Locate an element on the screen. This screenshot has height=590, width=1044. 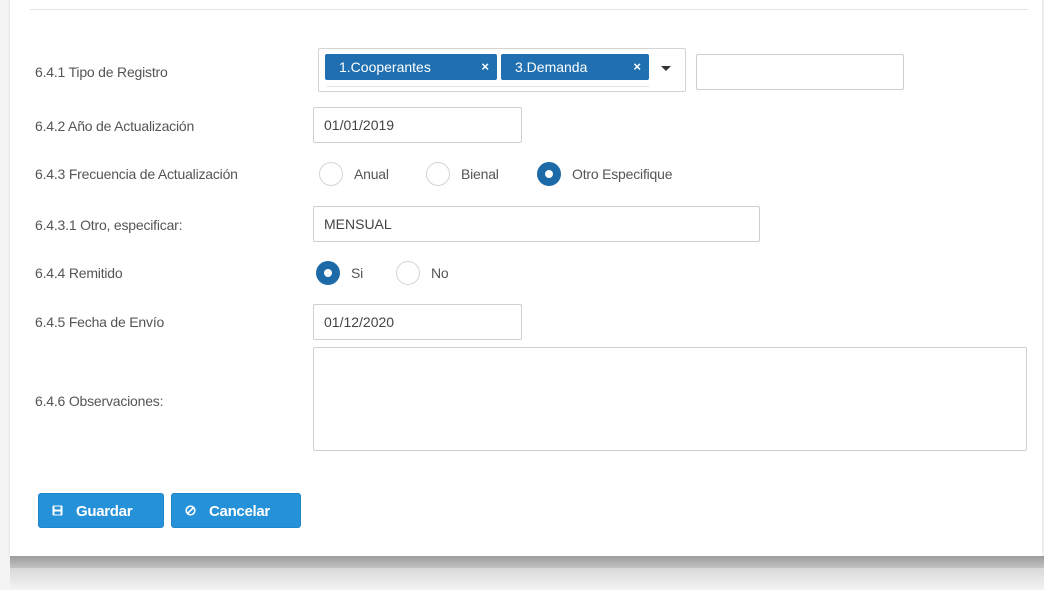
radio-si-label: Si is located at coordinates (357, 273).